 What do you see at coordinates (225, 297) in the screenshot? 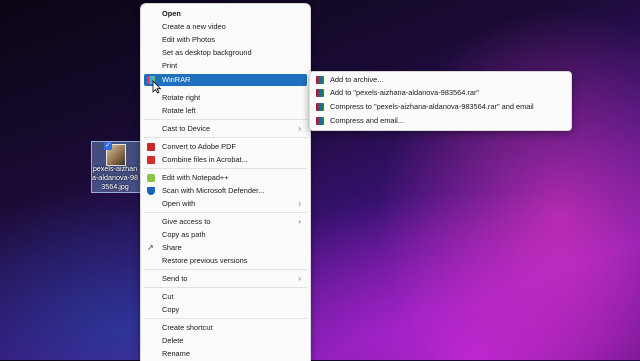
I see `menu-item-cut: Cut` at bounding box center [225, 297].